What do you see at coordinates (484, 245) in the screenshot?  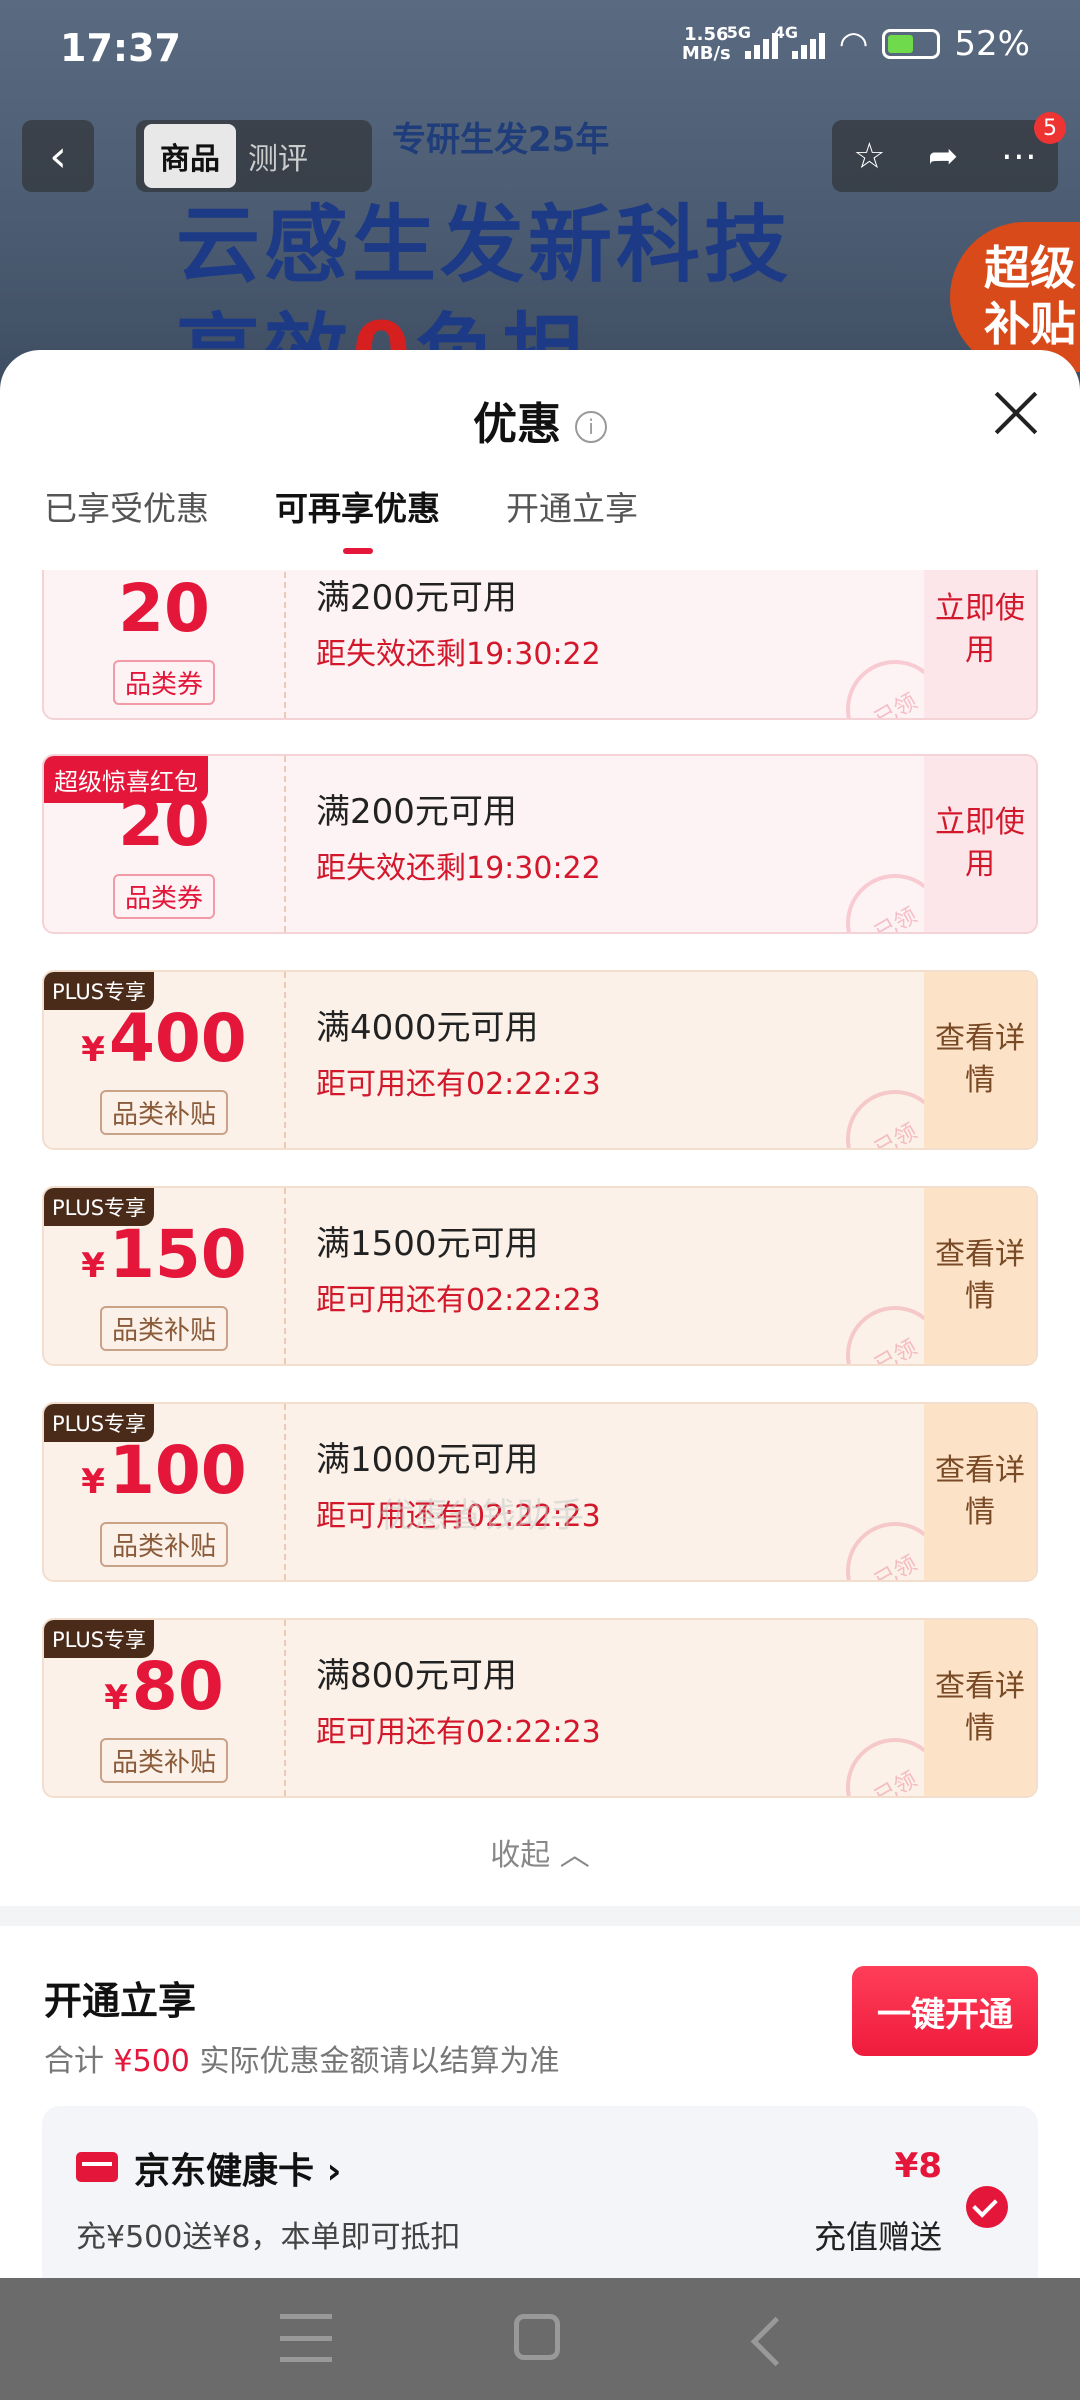 I see `banner-headline: 云感生发新科技` at bounding box center [484, 245].